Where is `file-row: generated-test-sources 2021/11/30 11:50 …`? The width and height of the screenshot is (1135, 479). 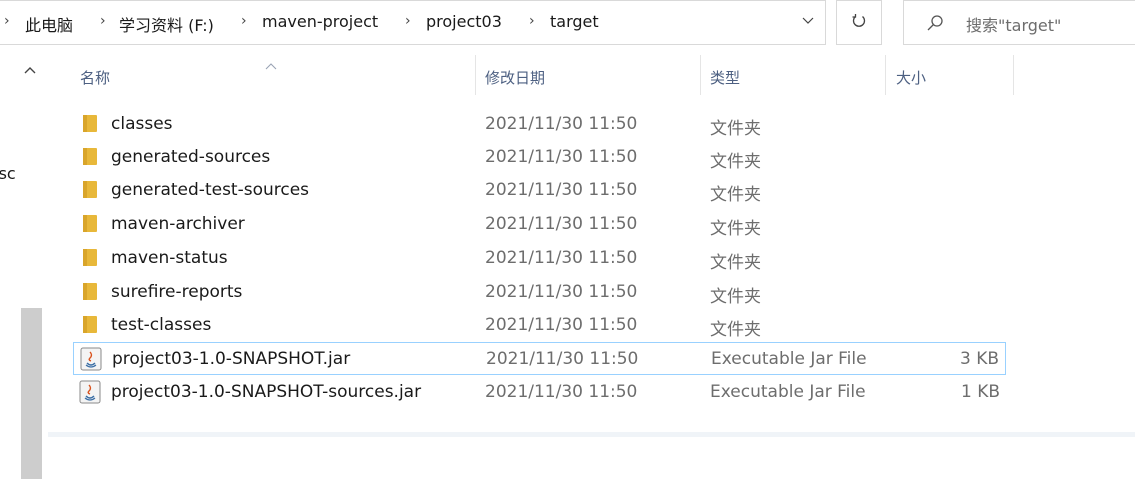 file-row: generated-test-sources 2021/11/30 11:50 … is located at coordinates (539, 190).